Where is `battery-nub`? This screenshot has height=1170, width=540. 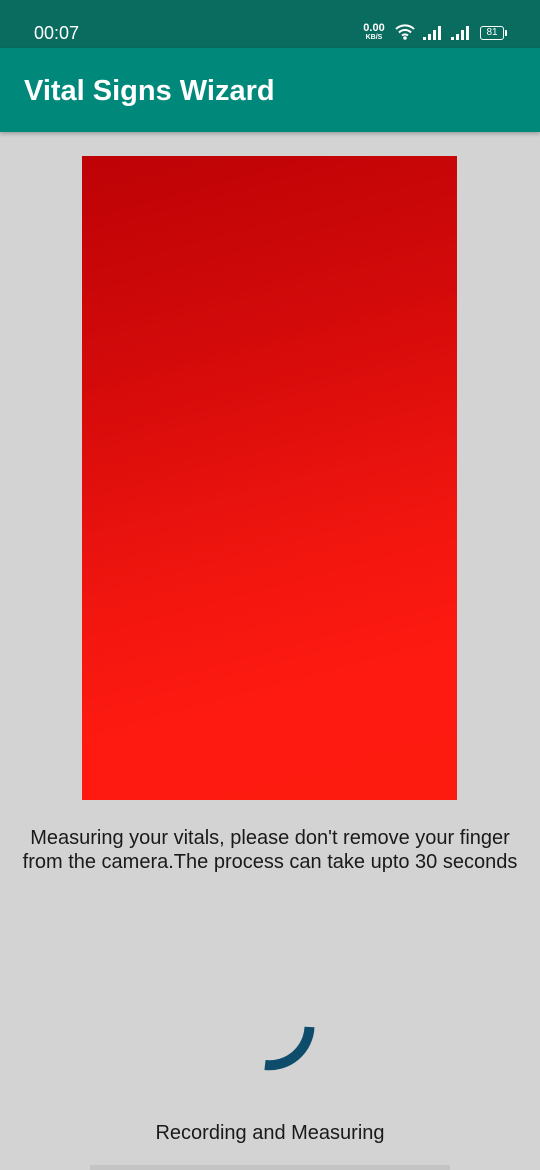 battery-nub is located at coordinates (506, 33).